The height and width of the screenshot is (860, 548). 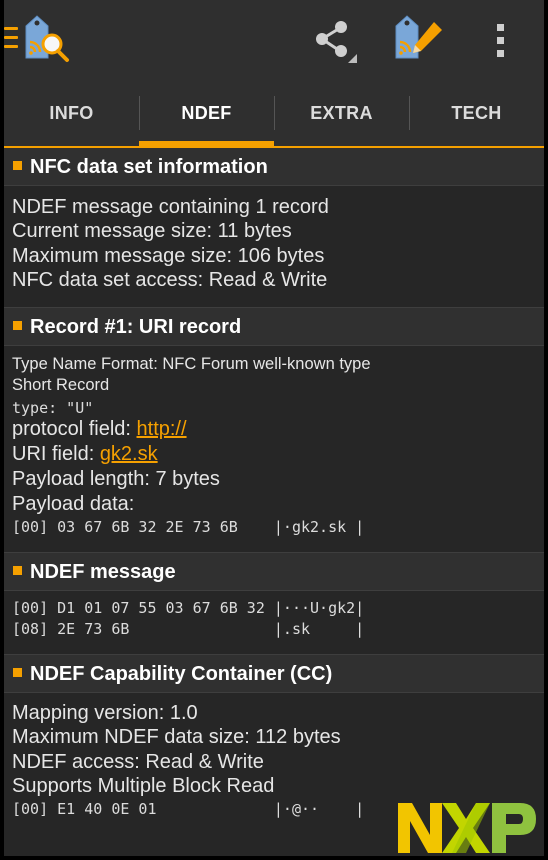 What do you see at coordinates (274, 327) in the screenshot?
I see `section-header-record: Record #1: URI record` at bounding box center [274, 327].